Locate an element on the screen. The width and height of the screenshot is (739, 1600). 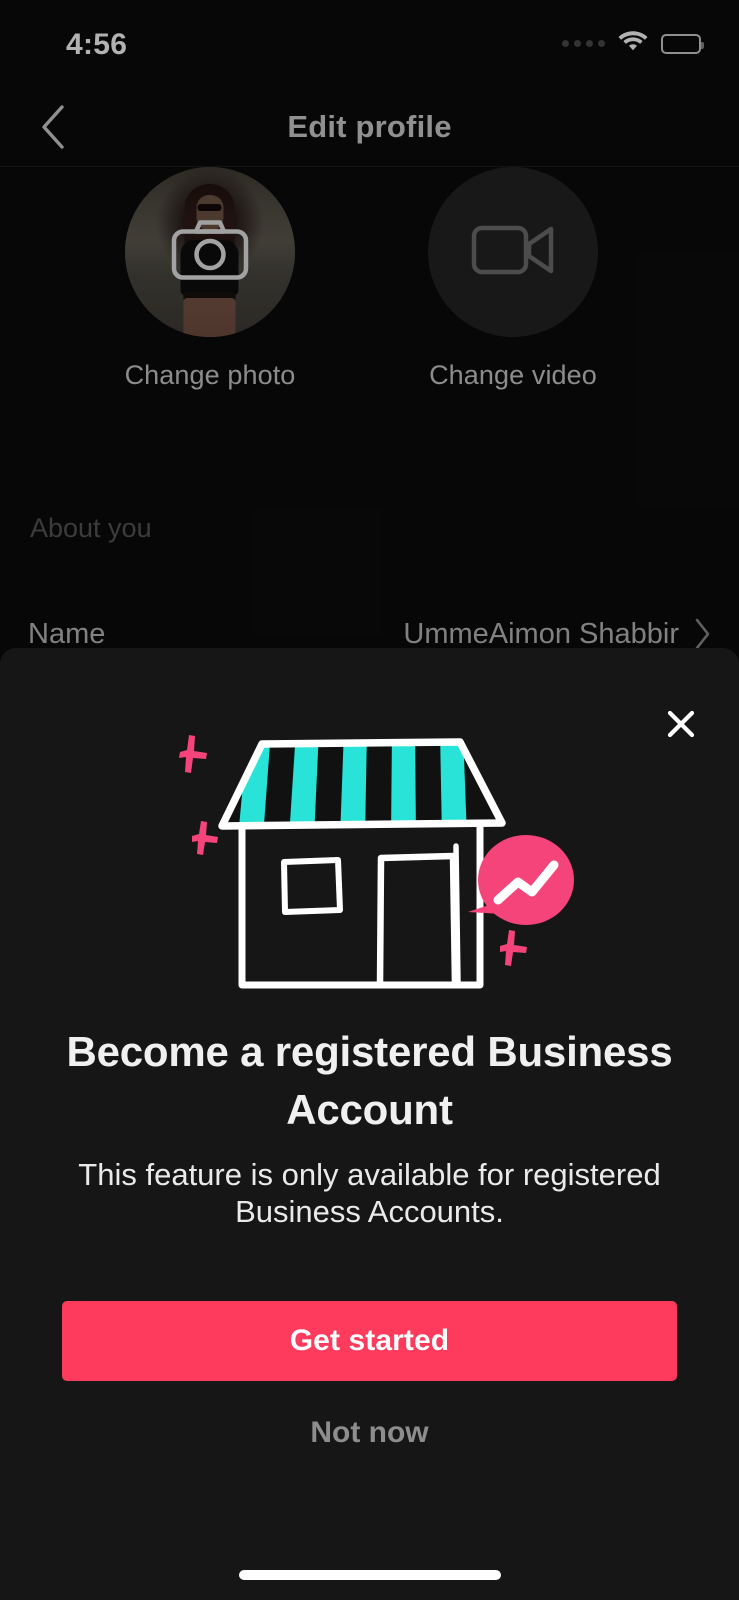
home-indicator is located at coordinates (369, 1575).